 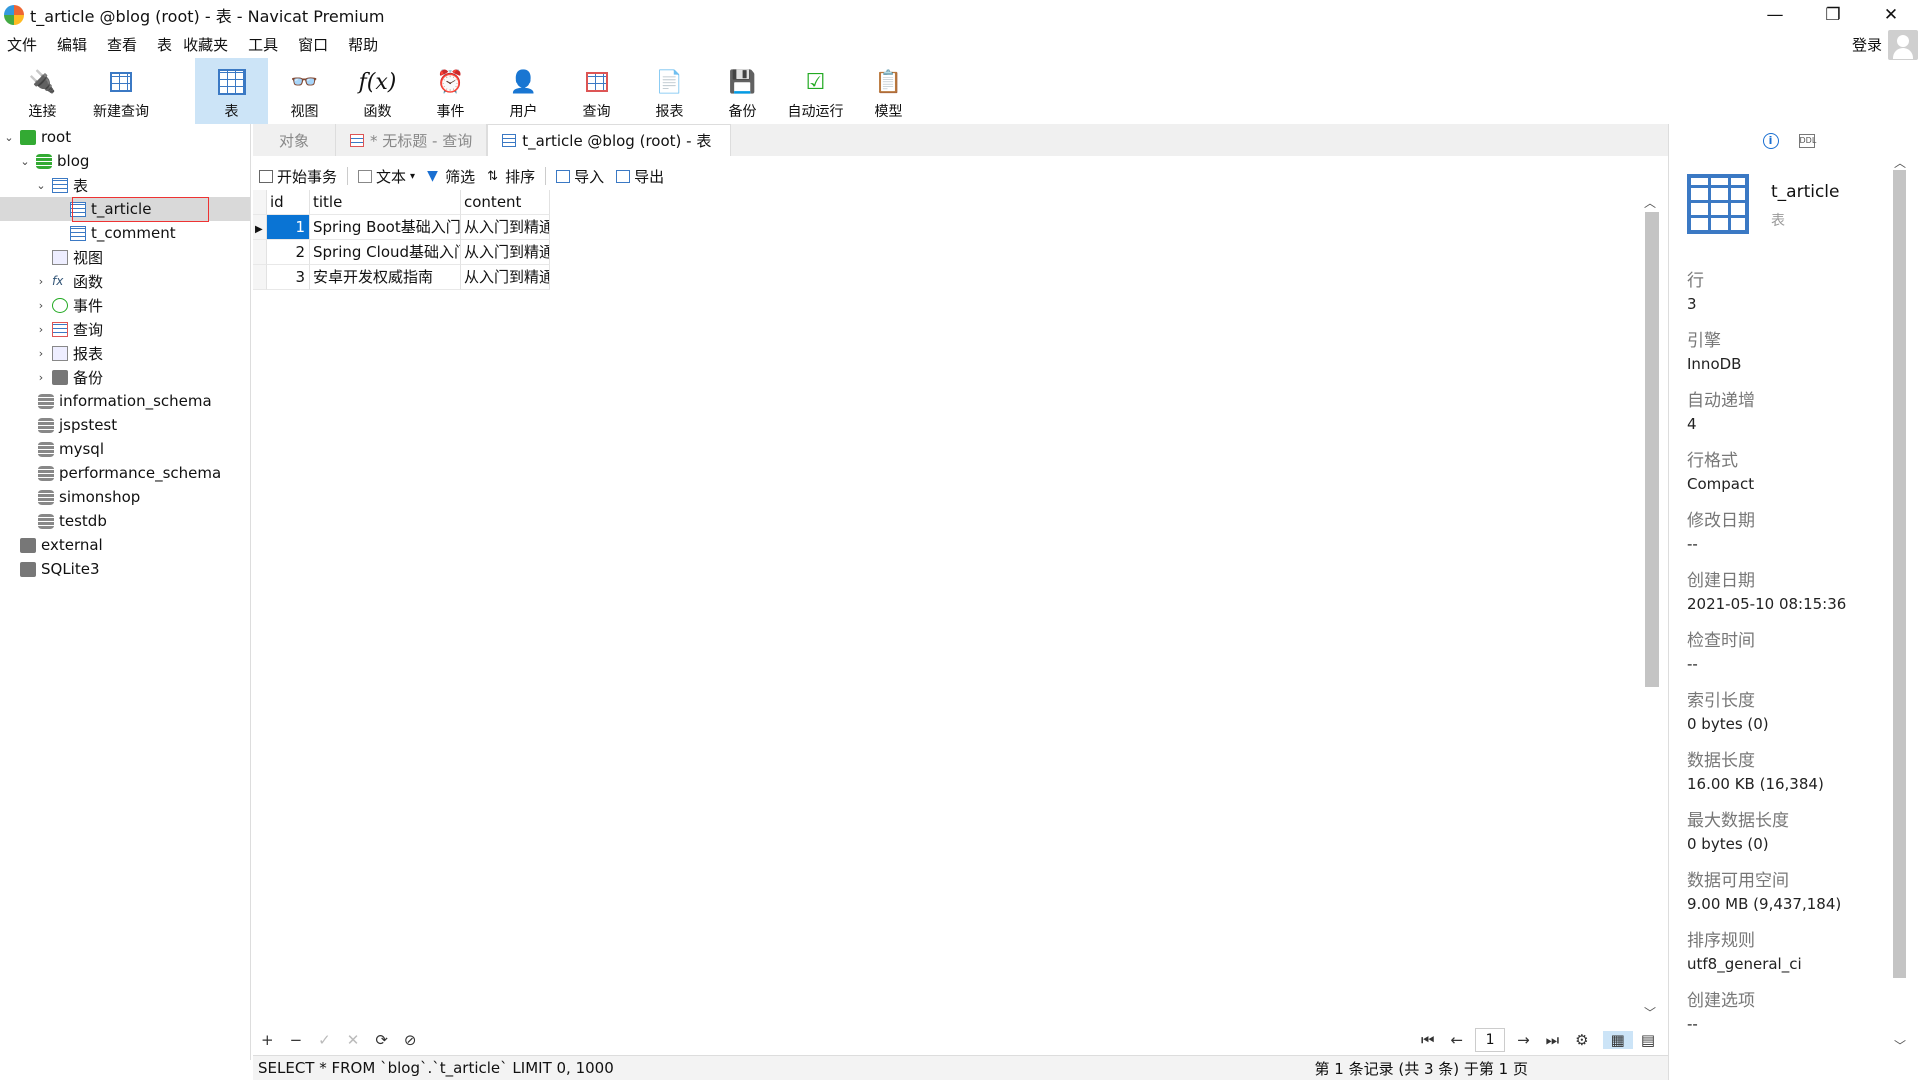 I want to click on tree-node-reports: › 报表, so click(x=68, y=353).